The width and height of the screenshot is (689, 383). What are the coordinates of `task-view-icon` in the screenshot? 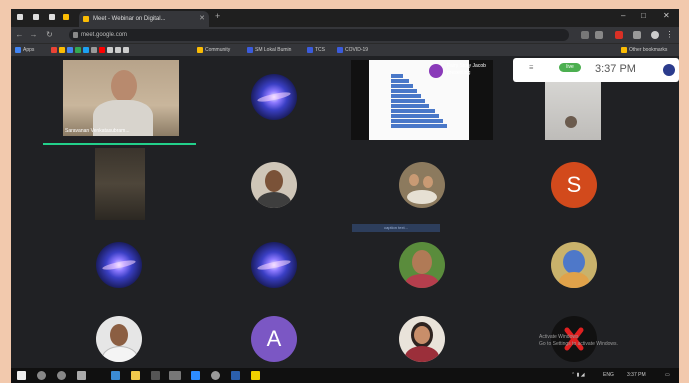 It's located at (81, 375).